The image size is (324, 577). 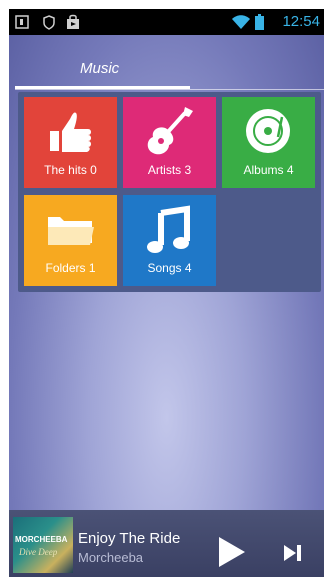 I want to click on folder-icon, so click(x=71, y=231).